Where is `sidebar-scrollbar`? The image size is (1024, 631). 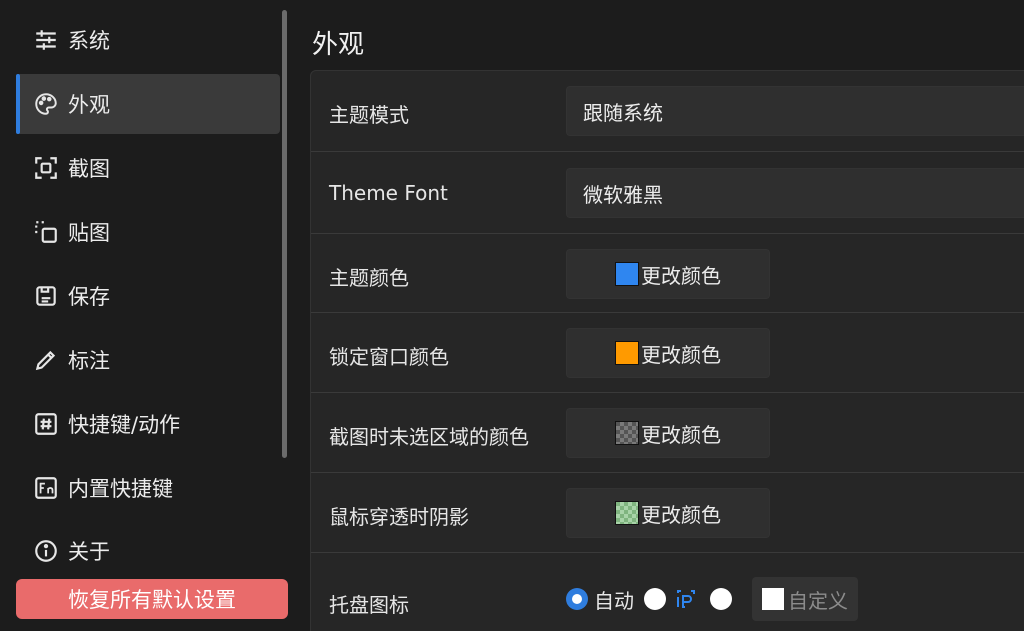 sidebar-scrollbar is located at coordinates (284, 234).